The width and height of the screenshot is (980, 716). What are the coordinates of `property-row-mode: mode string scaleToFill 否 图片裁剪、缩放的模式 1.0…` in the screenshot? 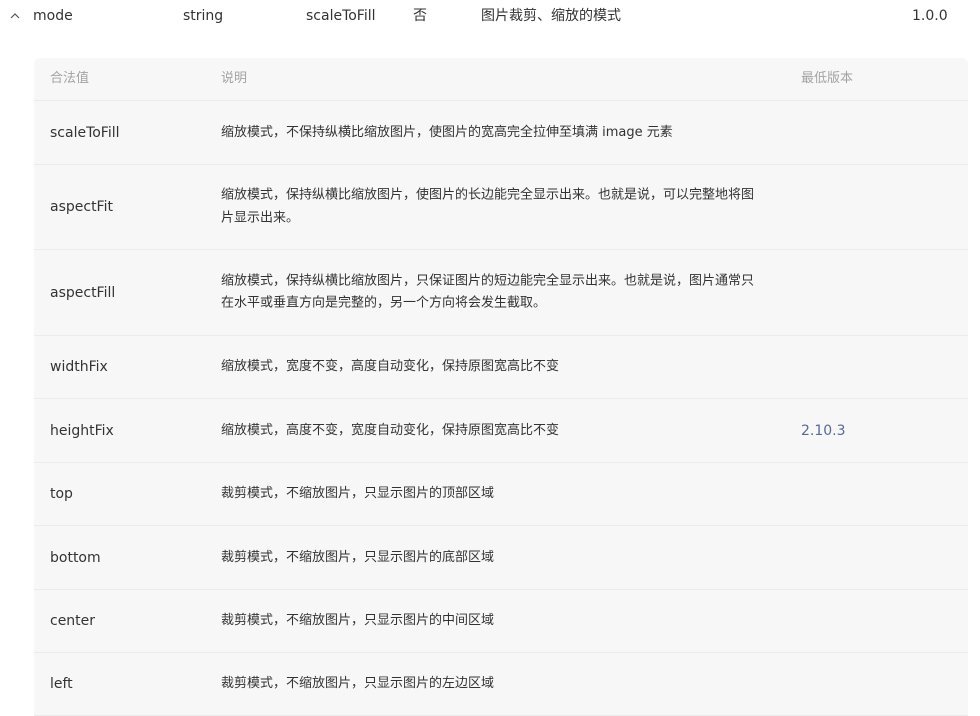 It's located at (490, 16).